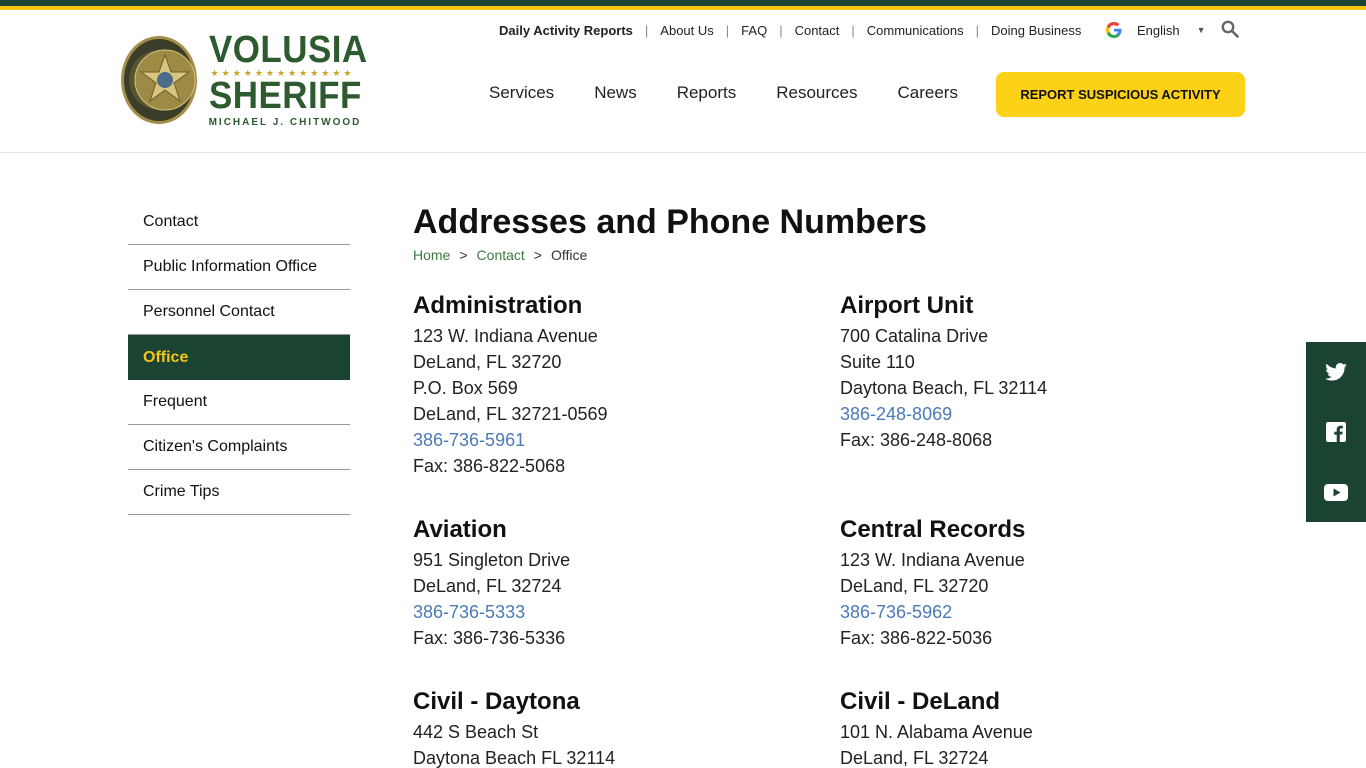  I want to click on utility-link-doing-business: Doing Business, so click(1036, 30).